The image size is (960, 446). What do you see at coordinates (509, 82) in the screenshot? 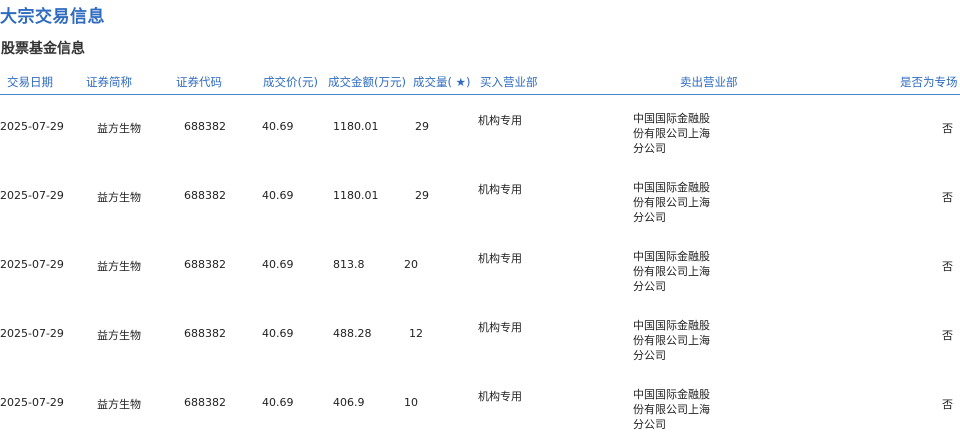
I see `header-buyer: 买入营业部` at bounding box center [509, 82].